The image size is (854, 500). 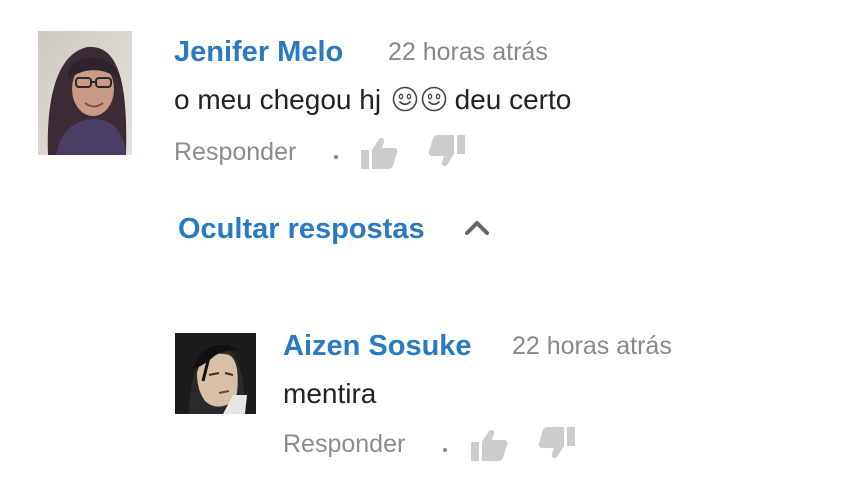 What do you see at coordinates (477, 227) in the screenshot?
I see `chevron-up-icon` at bounding box center [477, 227].